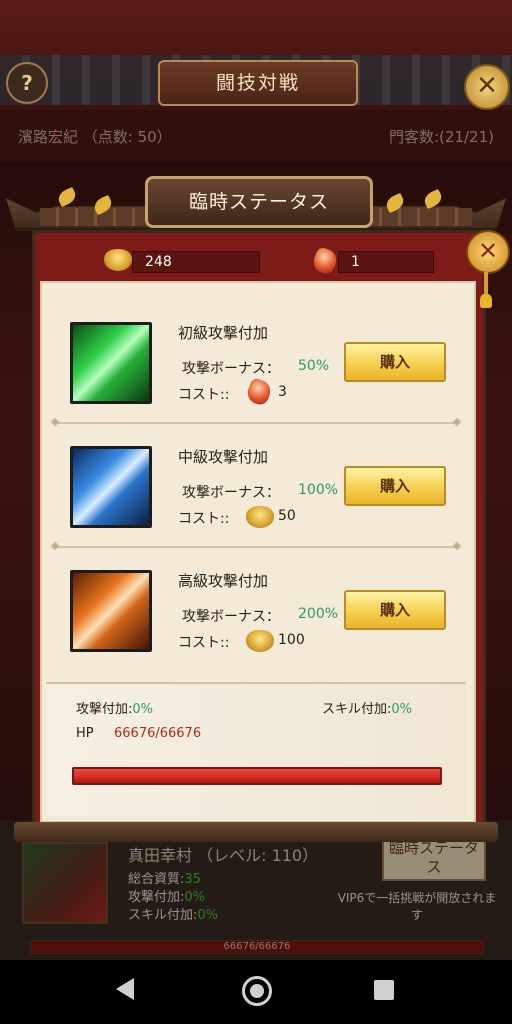 Image resolution: width=512 pixels, height=1024 pixels. I want to click on bonus-value: 100%, so click(318, 490).